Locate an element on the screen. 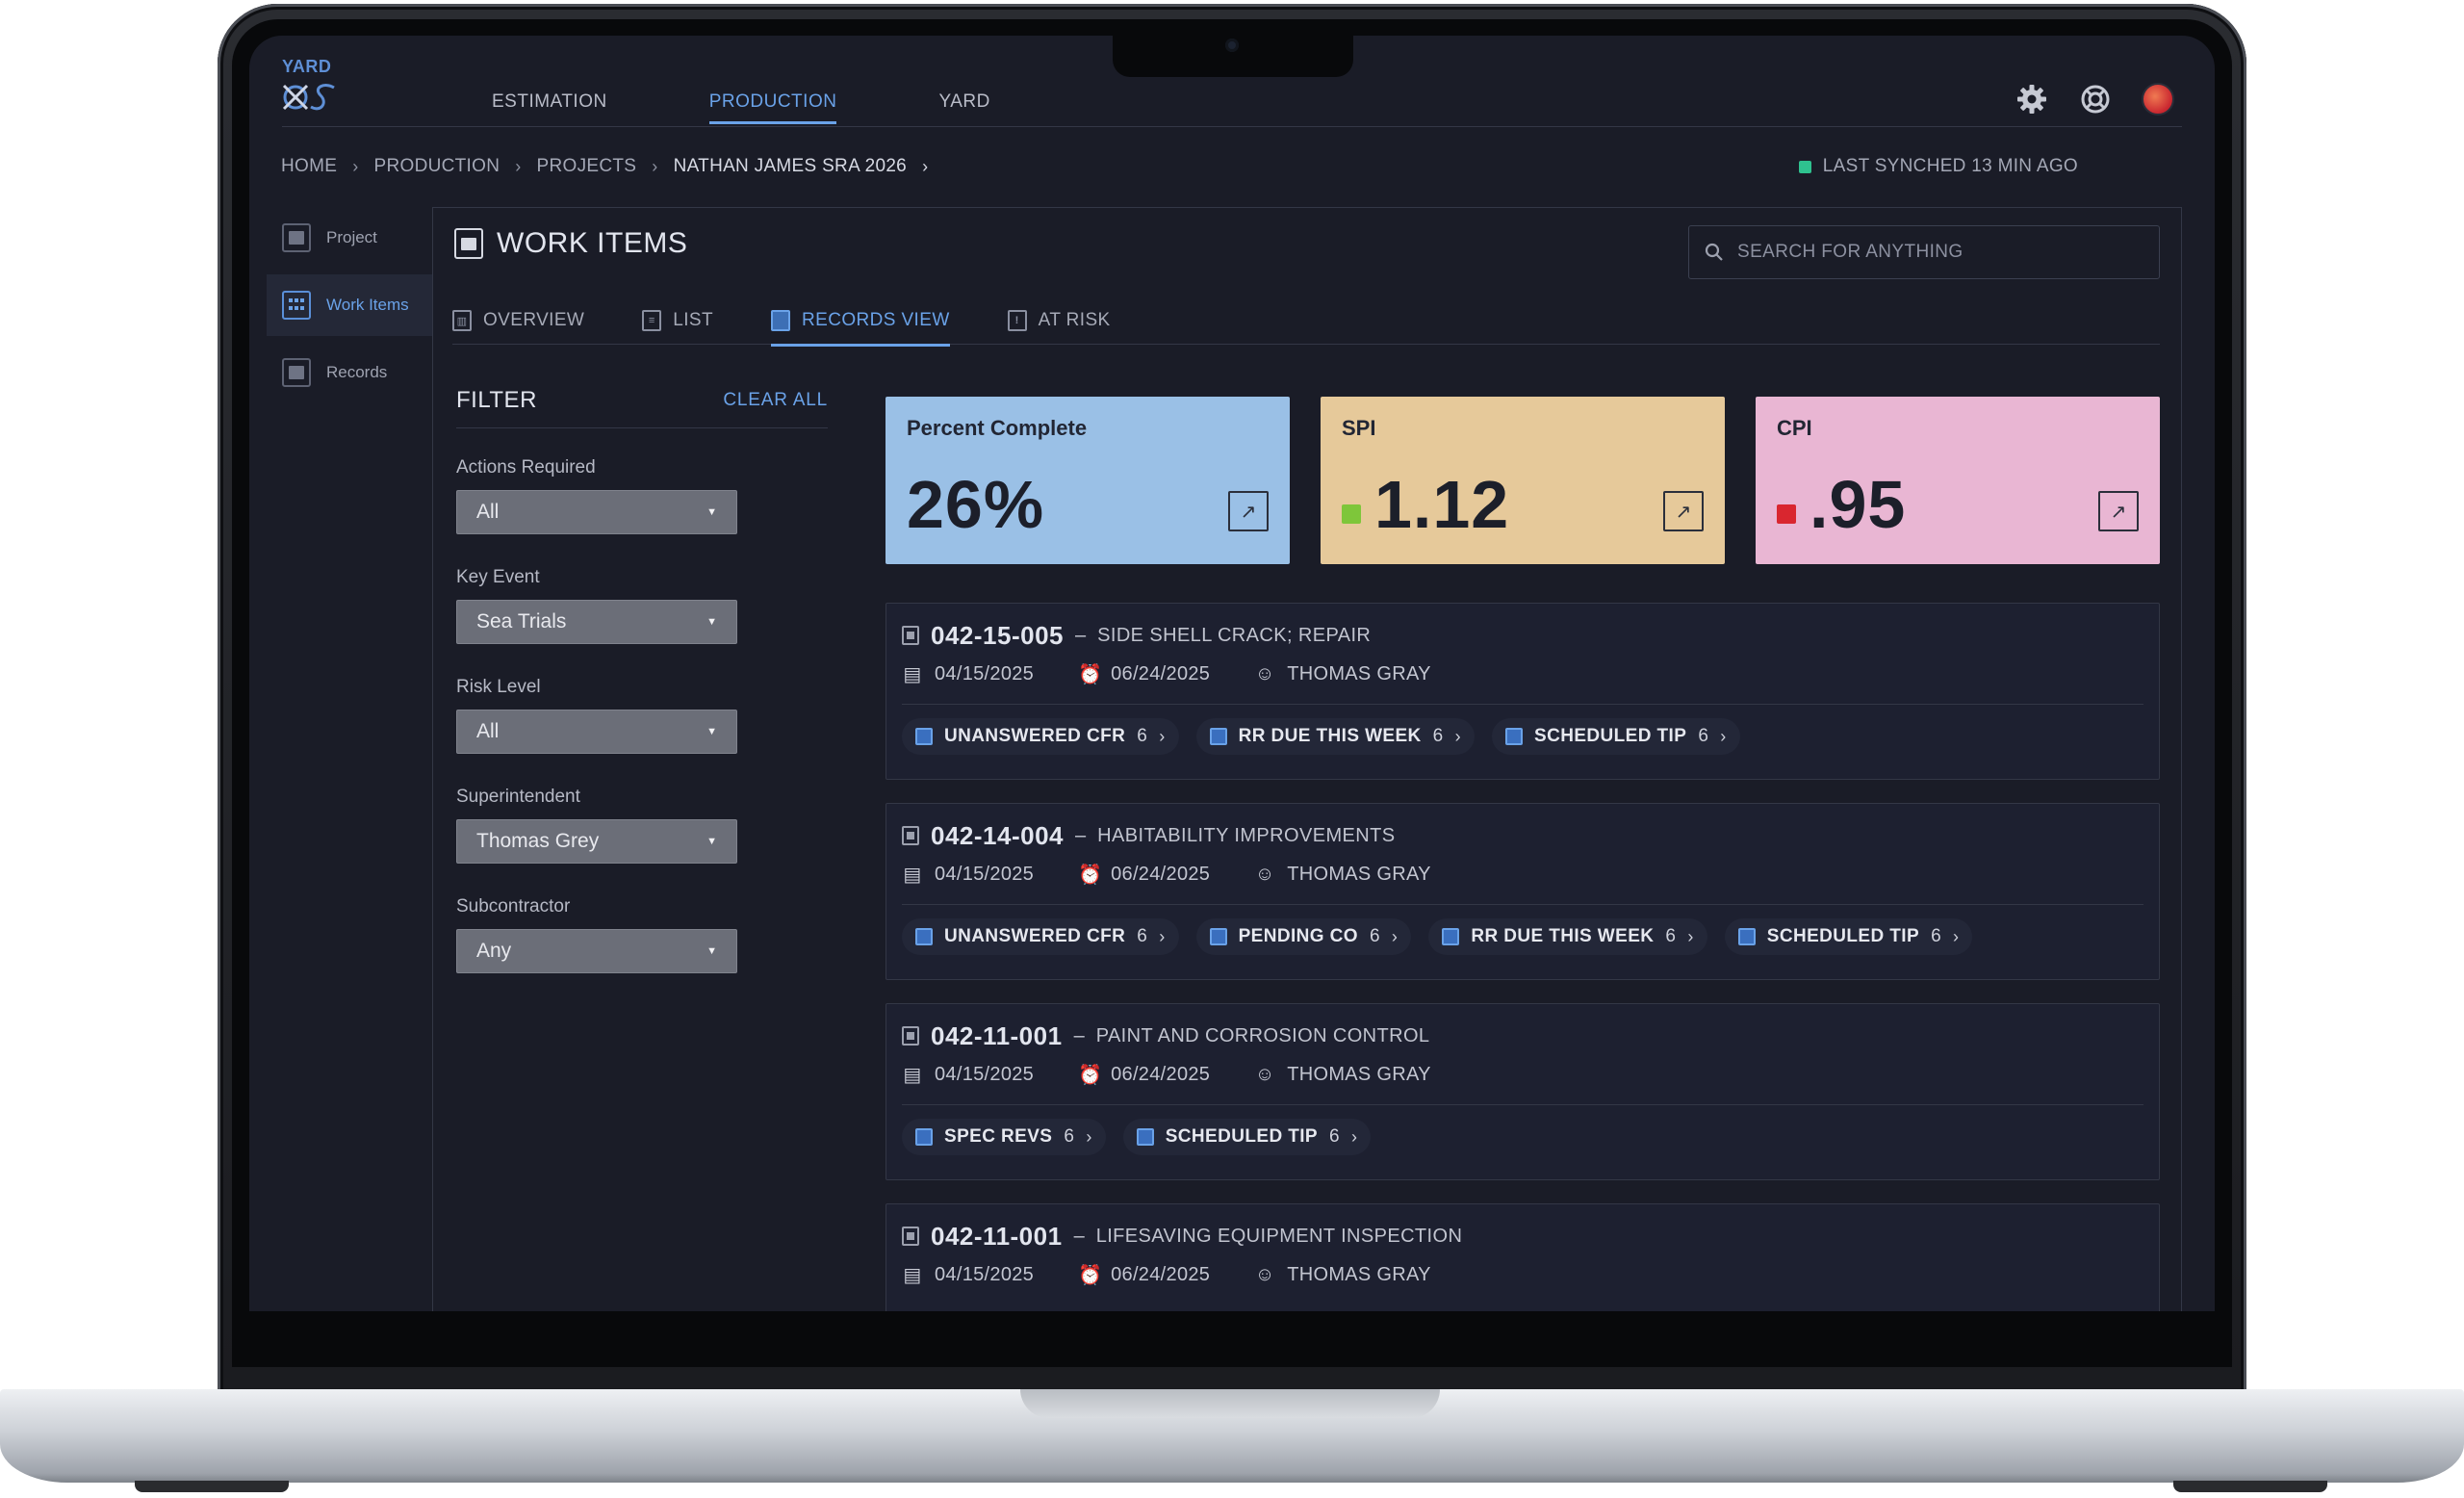  kpi-value-text: 26% is located at coordinates (976, 505).